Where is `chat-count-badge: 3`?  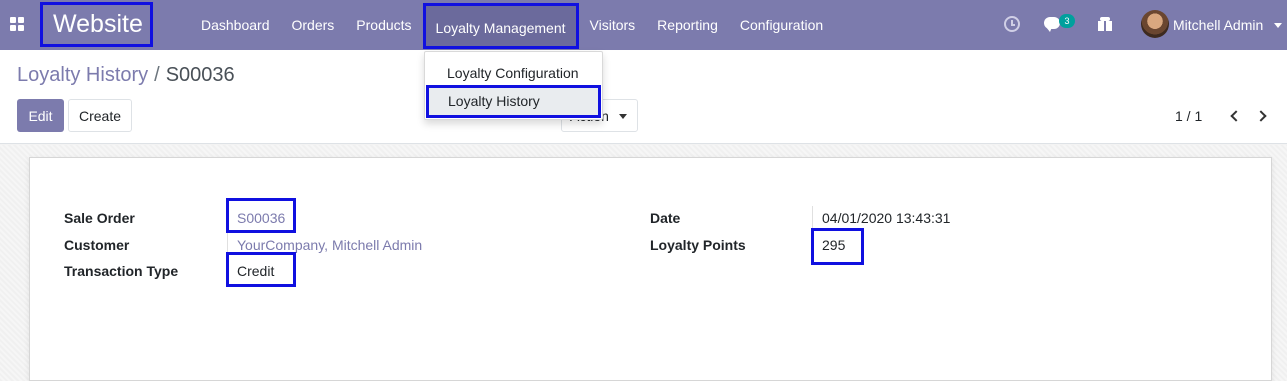
chat-count-badge: 3 is located at coordinates (1067, 21).